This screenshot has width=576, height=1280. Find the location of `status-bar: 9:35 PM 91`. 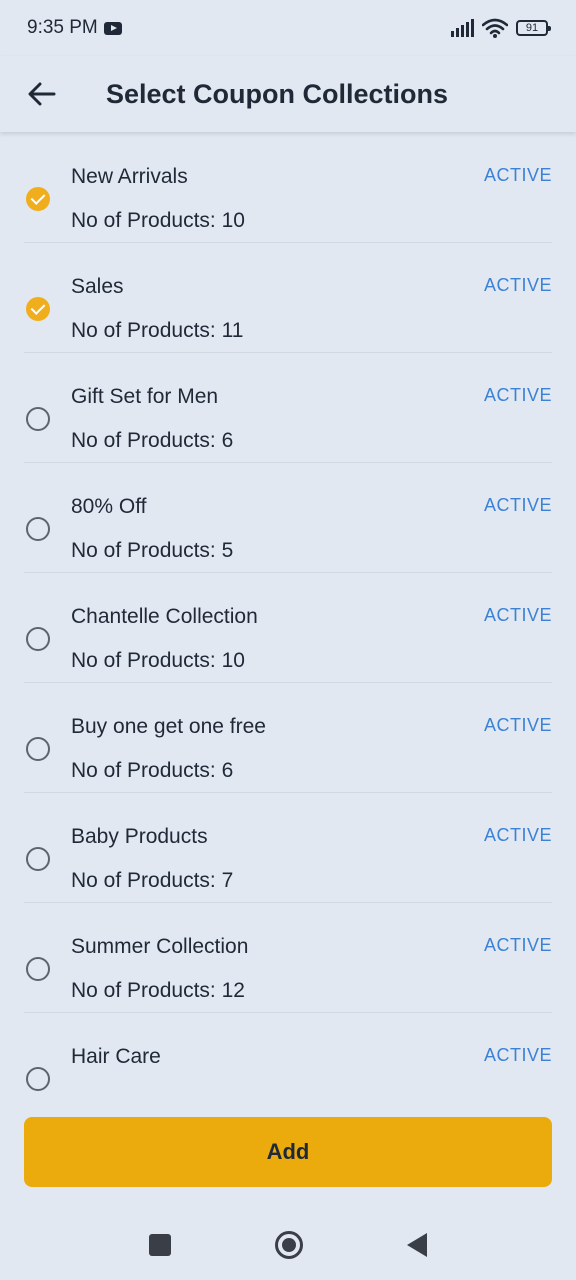

status-bar: 9:35 PM 91 is located at coordinates (288, 28).